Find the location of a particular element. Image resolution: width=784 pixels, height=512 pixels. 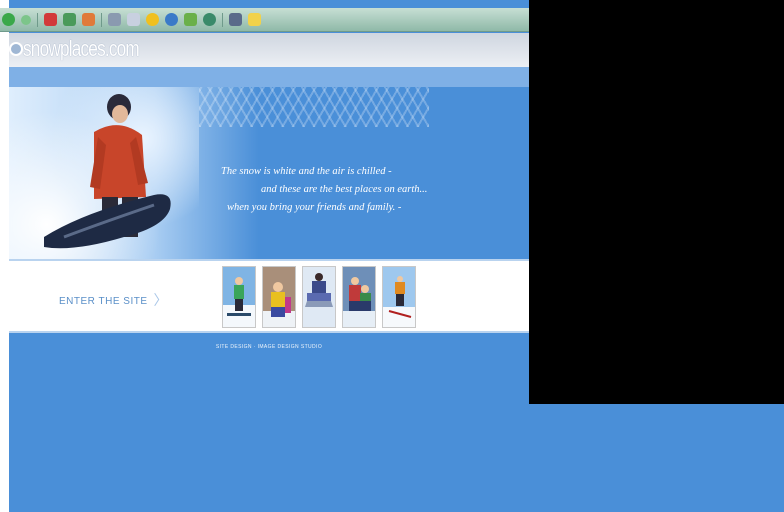

enter-site-link: ENTER THE SITE 〉 is located at coordinates (113, 300).